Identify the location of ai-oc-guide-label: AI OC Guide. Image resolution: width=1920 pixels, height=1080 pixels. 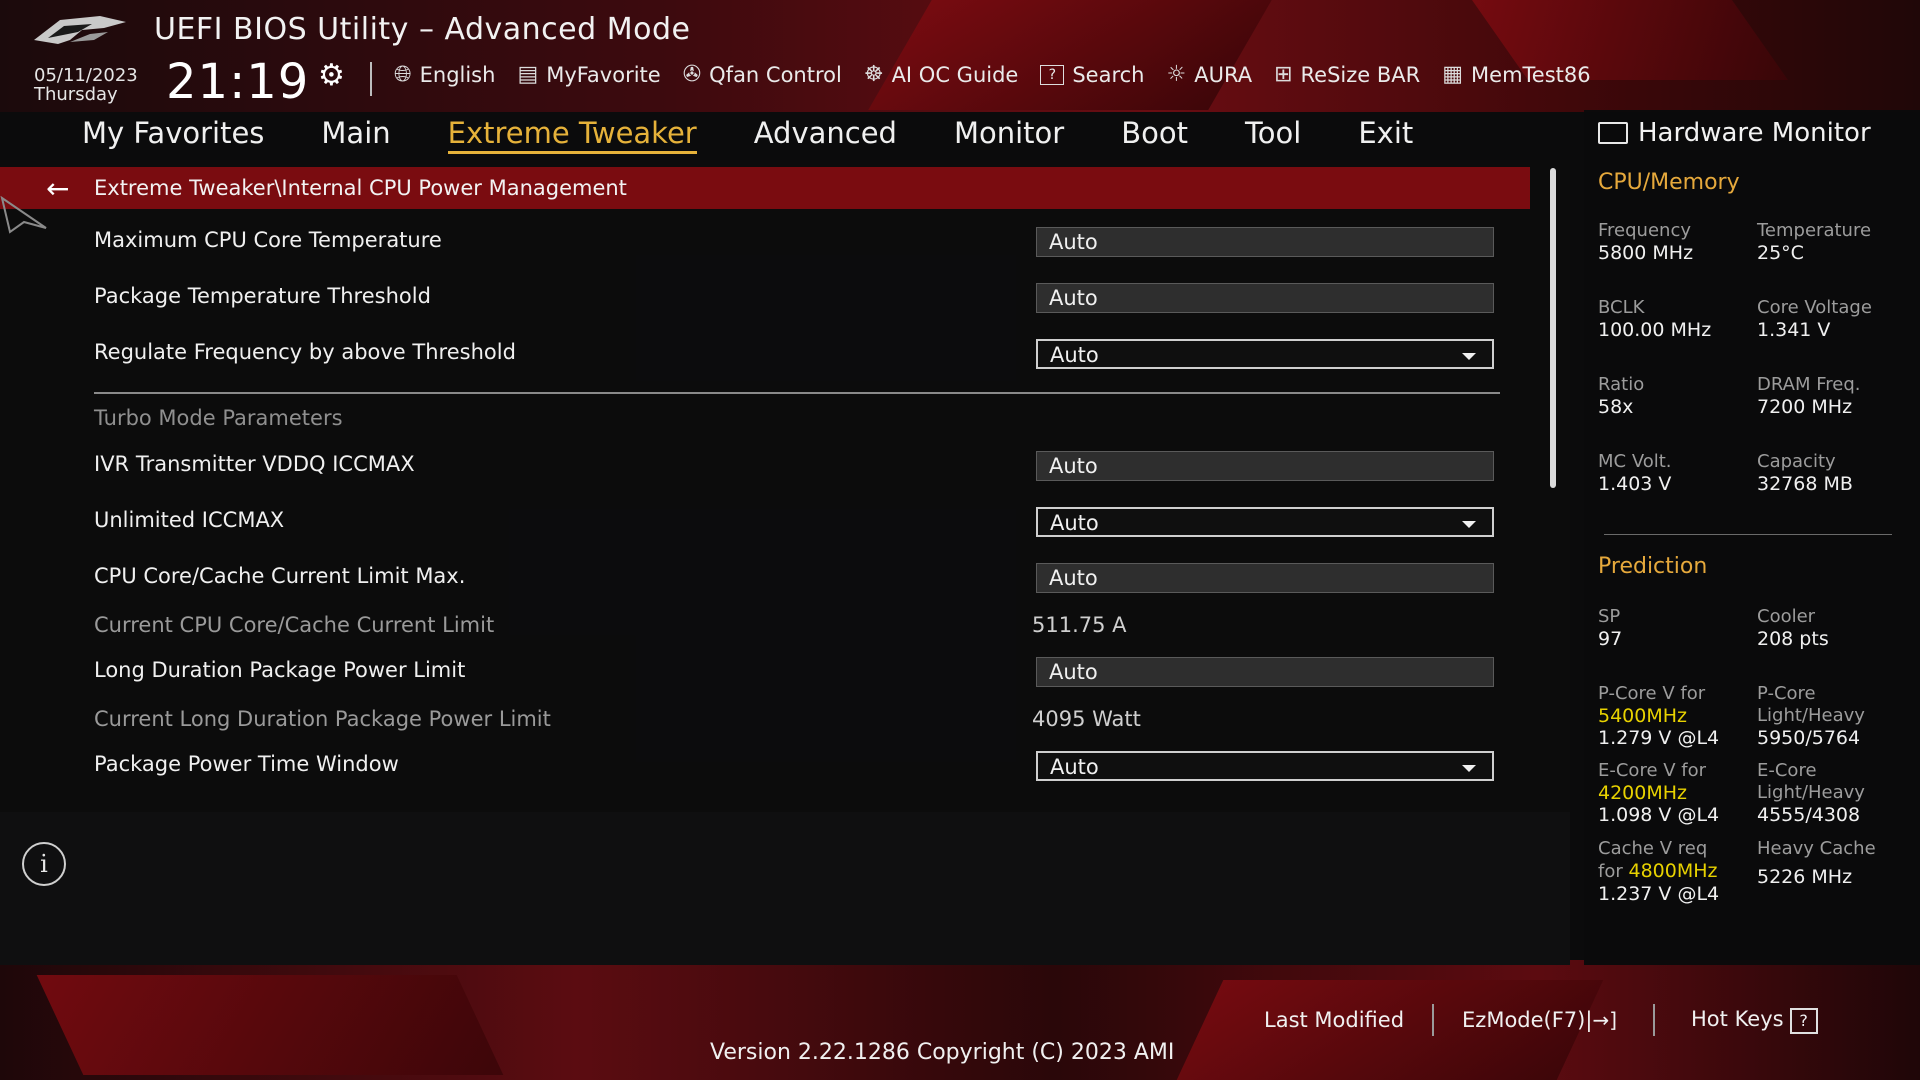
(955, 74).